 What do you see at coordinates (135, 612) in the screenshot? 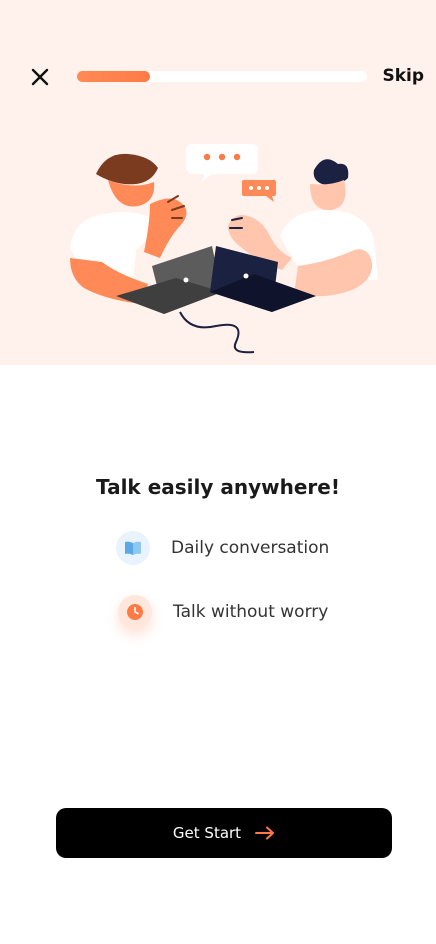
I see `clock-icon` at bounding box center [135, 612].